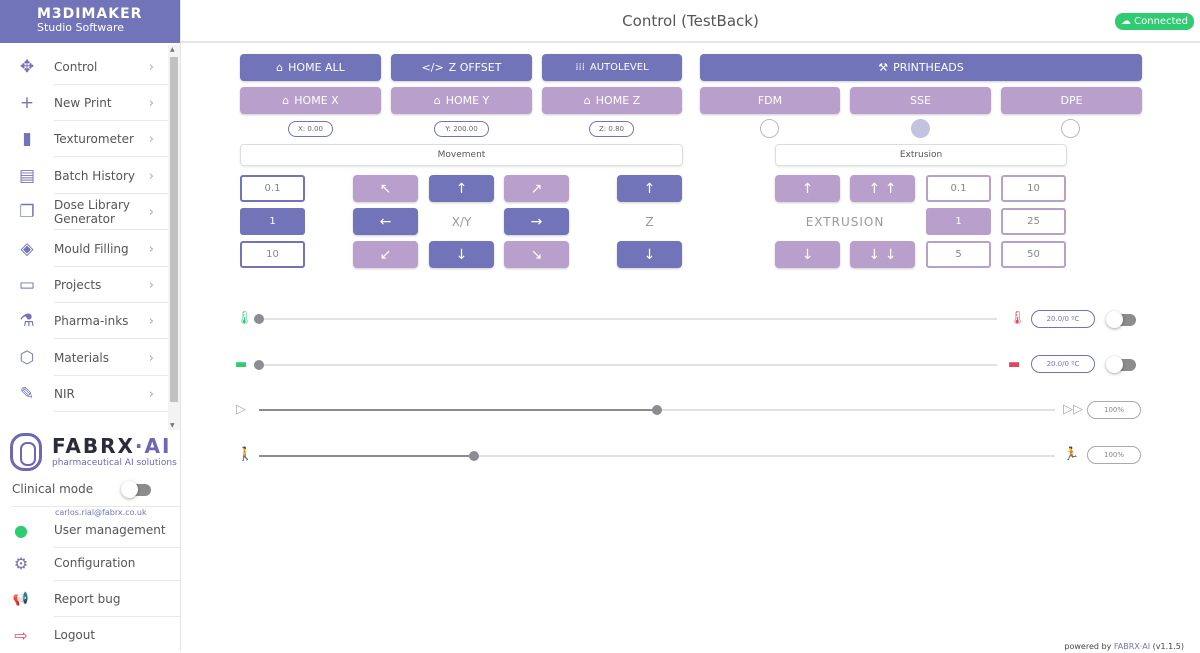 This screenshot has height=653, width=1200. What do you see at coordinates (1132, 646) in the screenshot?
I see `footer-brand-link: FABRX·AI` at bounding box center [1132, 646].